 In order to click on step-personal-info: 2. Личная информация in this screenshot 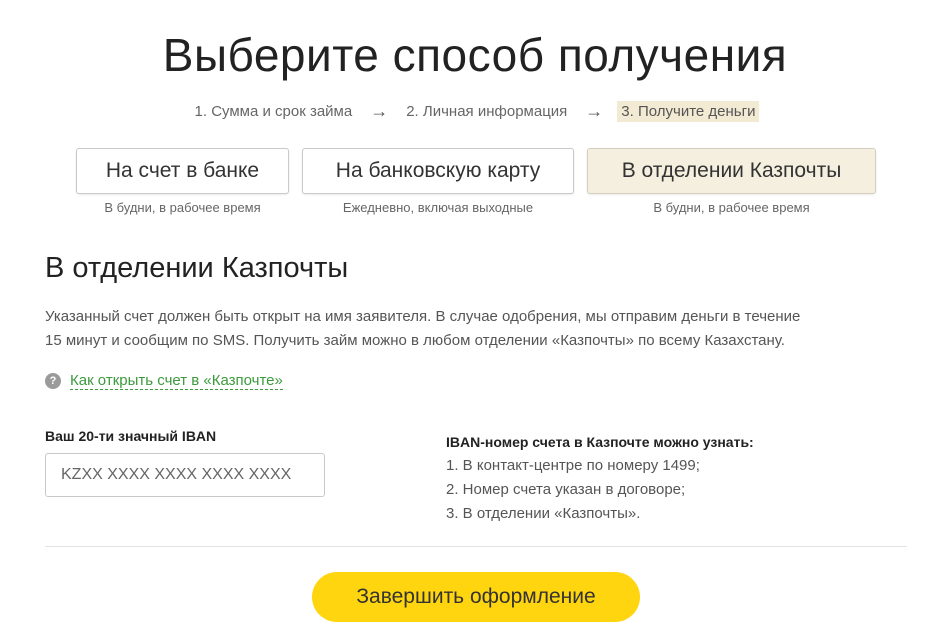, I will do `click(487, 111)`.